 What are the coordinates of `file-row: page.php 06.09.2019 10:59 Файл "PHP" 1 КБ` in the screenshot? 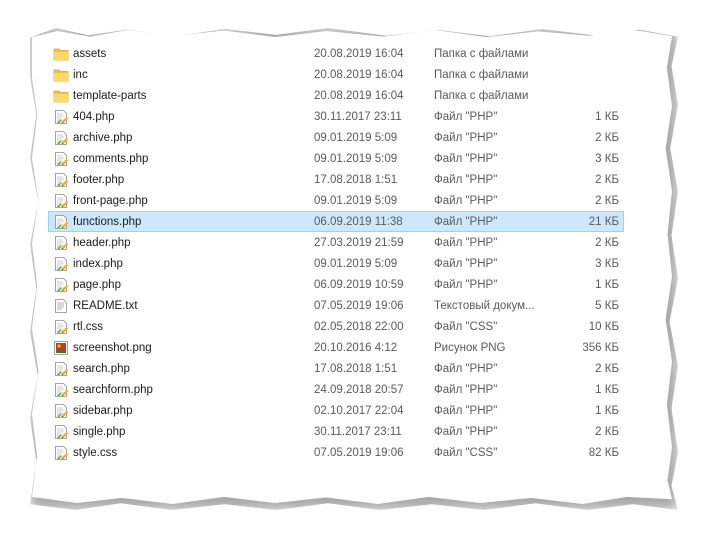 It's located at (336, 284).